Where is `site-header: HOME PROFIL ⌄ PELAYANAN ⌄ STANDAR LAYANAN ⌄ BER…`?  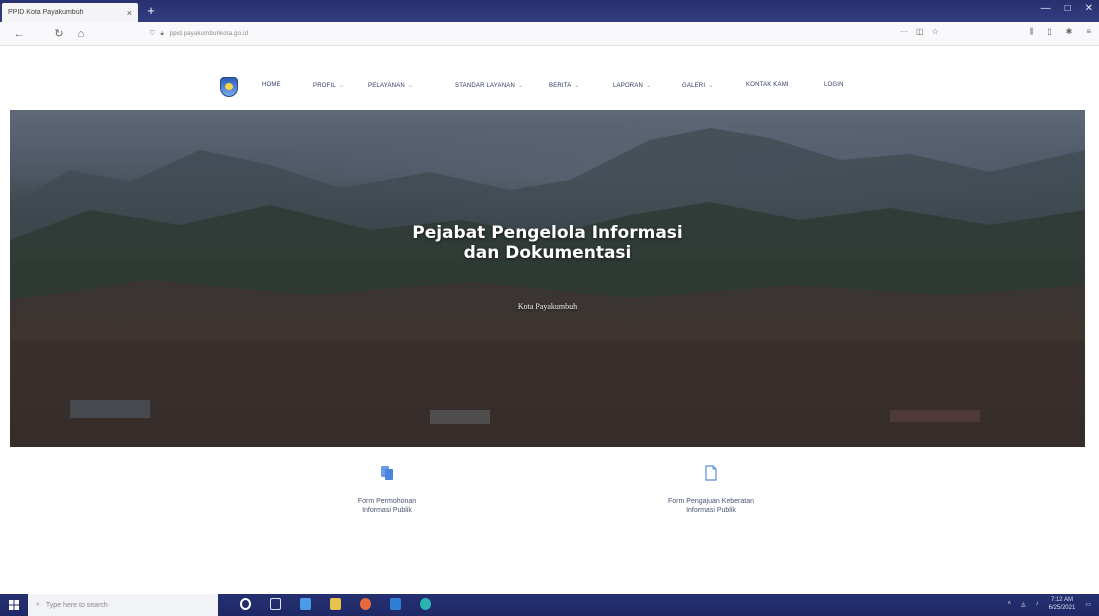 site-header: HOME PROFIL ⌄ PELAYANAN ⌄ STANDAR LAYANAN ⌄ BER… is located at coordinates (549, 78).